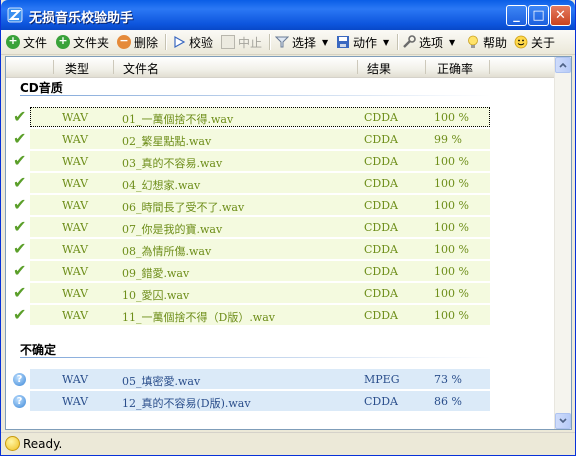 The height and width of the screenshot is (456, 576). What do you see at coordinates (562, 243) in the screenshot?
I see `vertical-scrollbar` at bounding box center [562, 243].